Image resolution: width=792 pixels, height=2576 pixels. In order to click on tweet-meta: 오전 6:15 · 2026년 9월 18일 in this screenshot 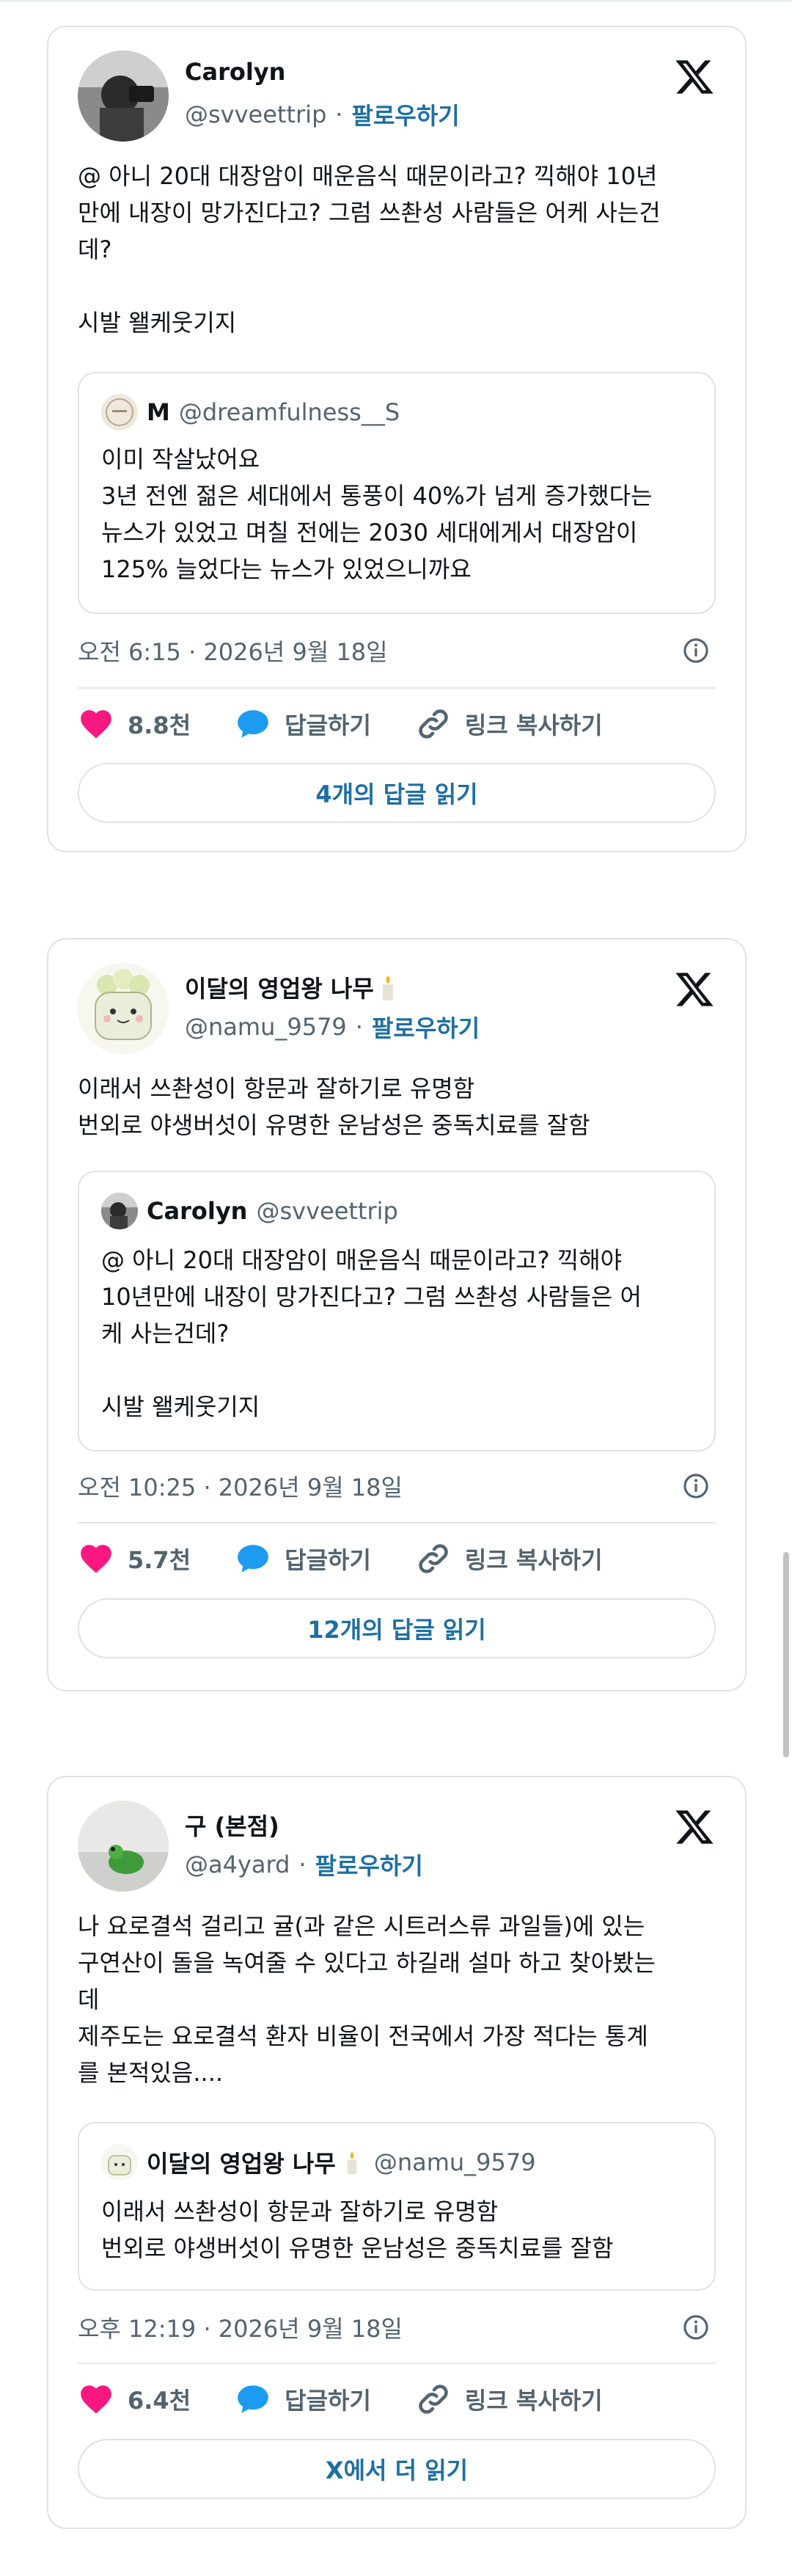, I will do `click(397, 650)`.